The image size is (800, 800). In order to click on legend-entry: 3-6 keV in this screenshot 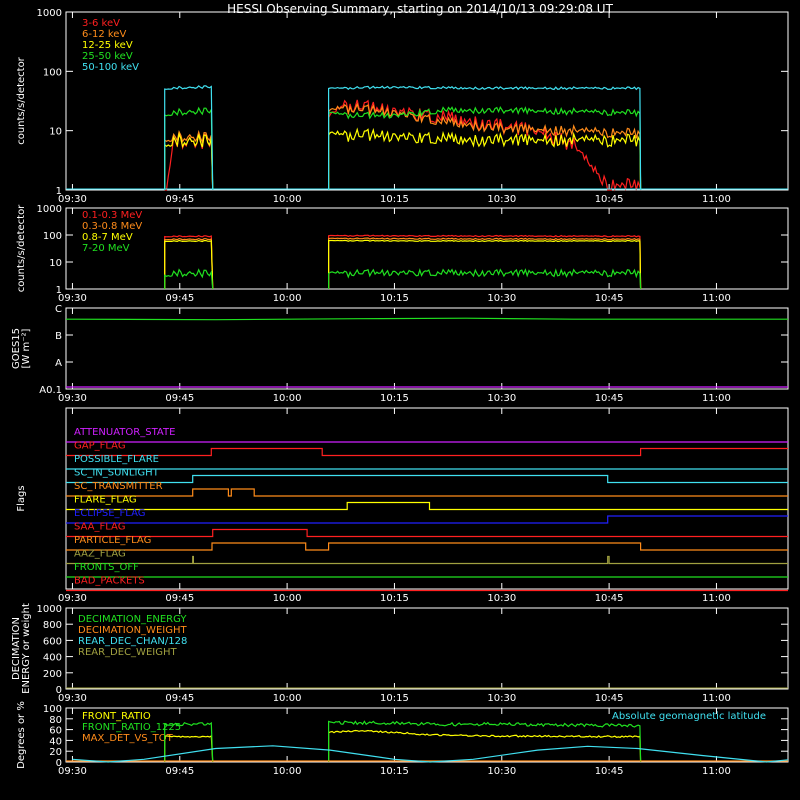, I will do `click(101, 23)`.